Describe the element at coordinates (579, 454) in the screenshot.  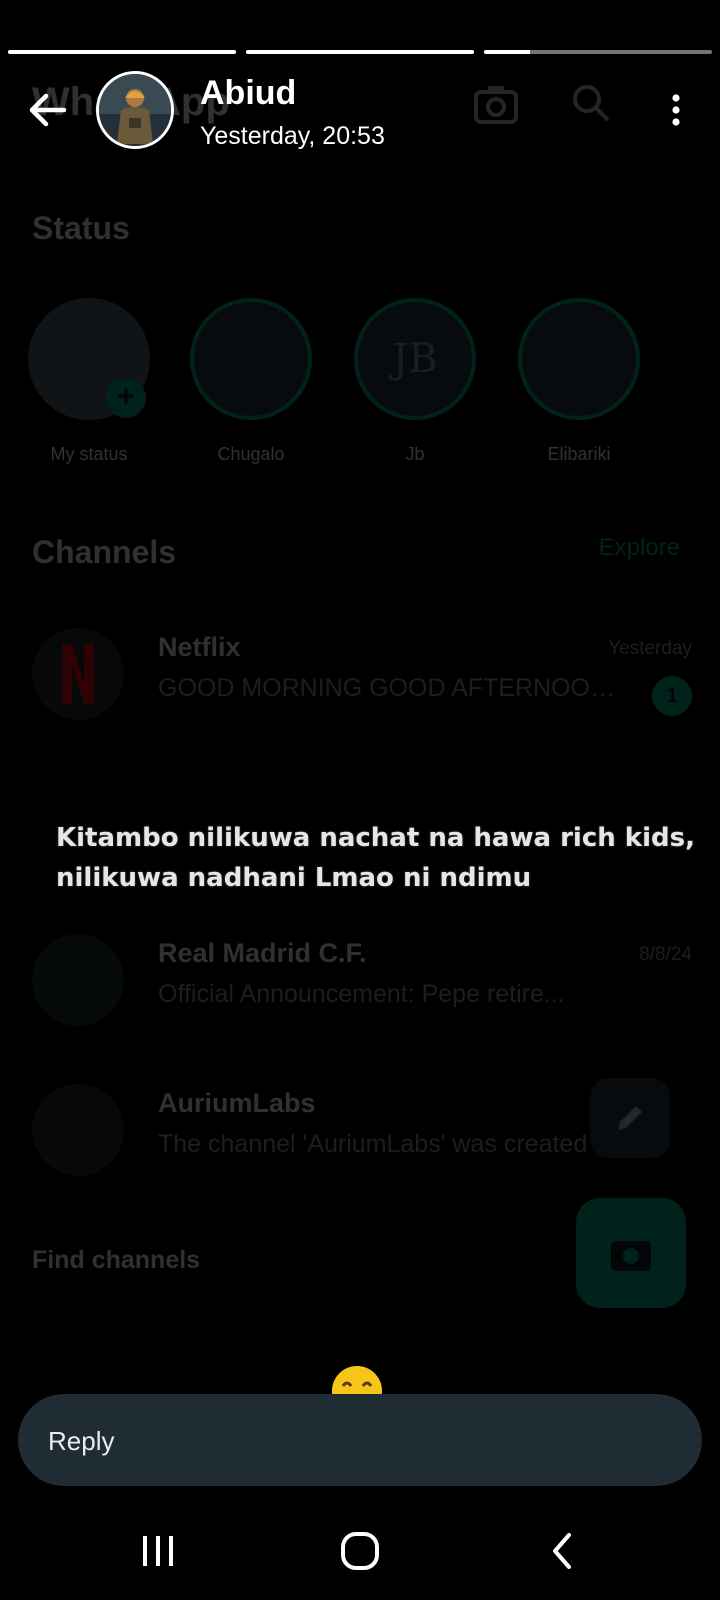
I see `status-name: Elibariki` at that location.